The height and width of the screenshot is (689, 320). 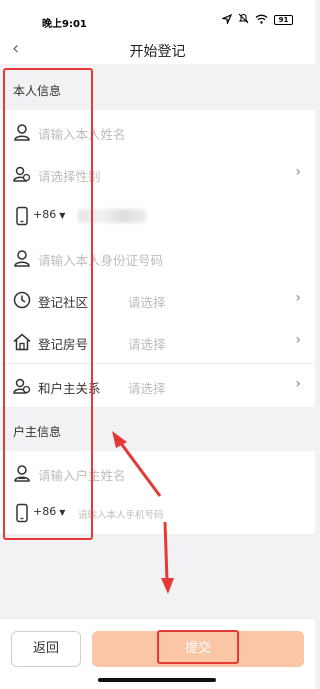 What do you see at coordinates (63, 302) in the screenshot?
I see `community-label: 登记社区` at bounding box center [63, 302].